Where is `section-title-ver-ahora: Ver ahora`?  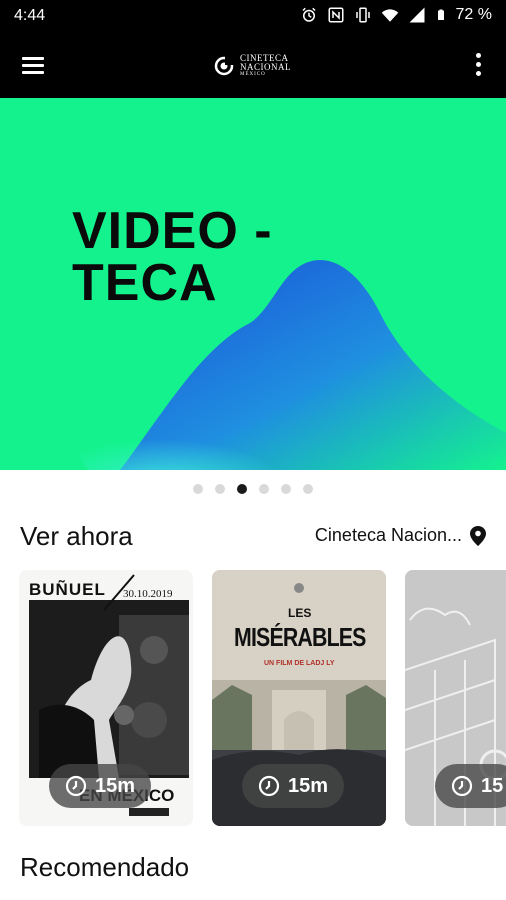
section-title-ver-ahora: Ver ahora is located at coordinates (76, 536).